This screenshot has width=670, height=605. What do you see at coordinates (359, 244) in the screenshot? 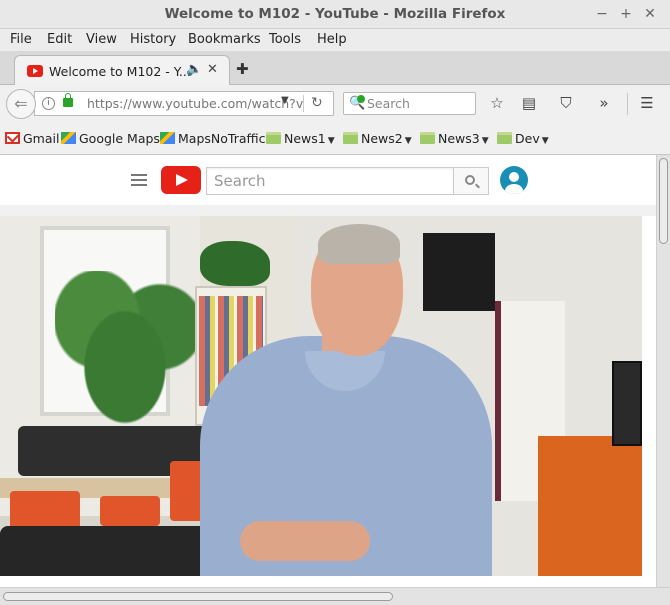
I see `video-scene-presenter-hair` at bounding box center [359, 244].